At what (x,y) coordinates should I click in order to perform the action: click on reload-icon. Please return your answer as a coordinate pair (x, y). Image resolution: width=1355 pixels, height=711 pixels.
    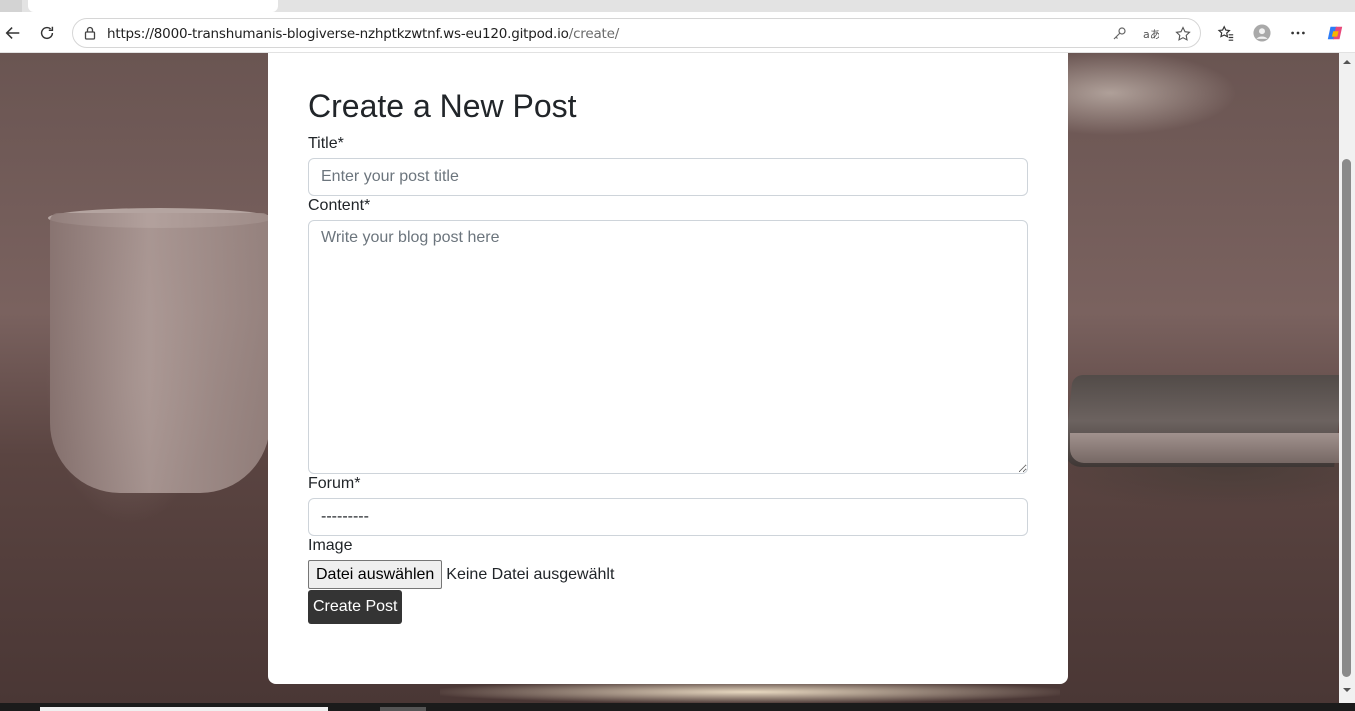
    Looking at the image, I should click on (47, 33).